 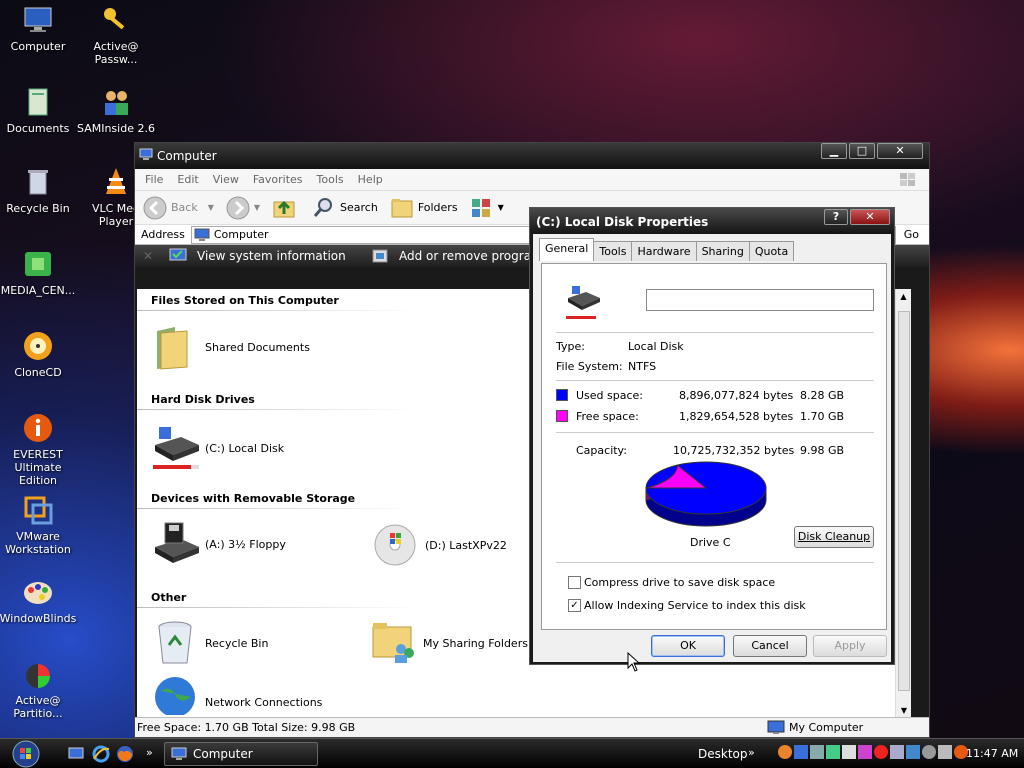 What do you see at coordinates (836, 217) in the screenshot?
I see `help-button: ?` at bounding box center [836, 217].